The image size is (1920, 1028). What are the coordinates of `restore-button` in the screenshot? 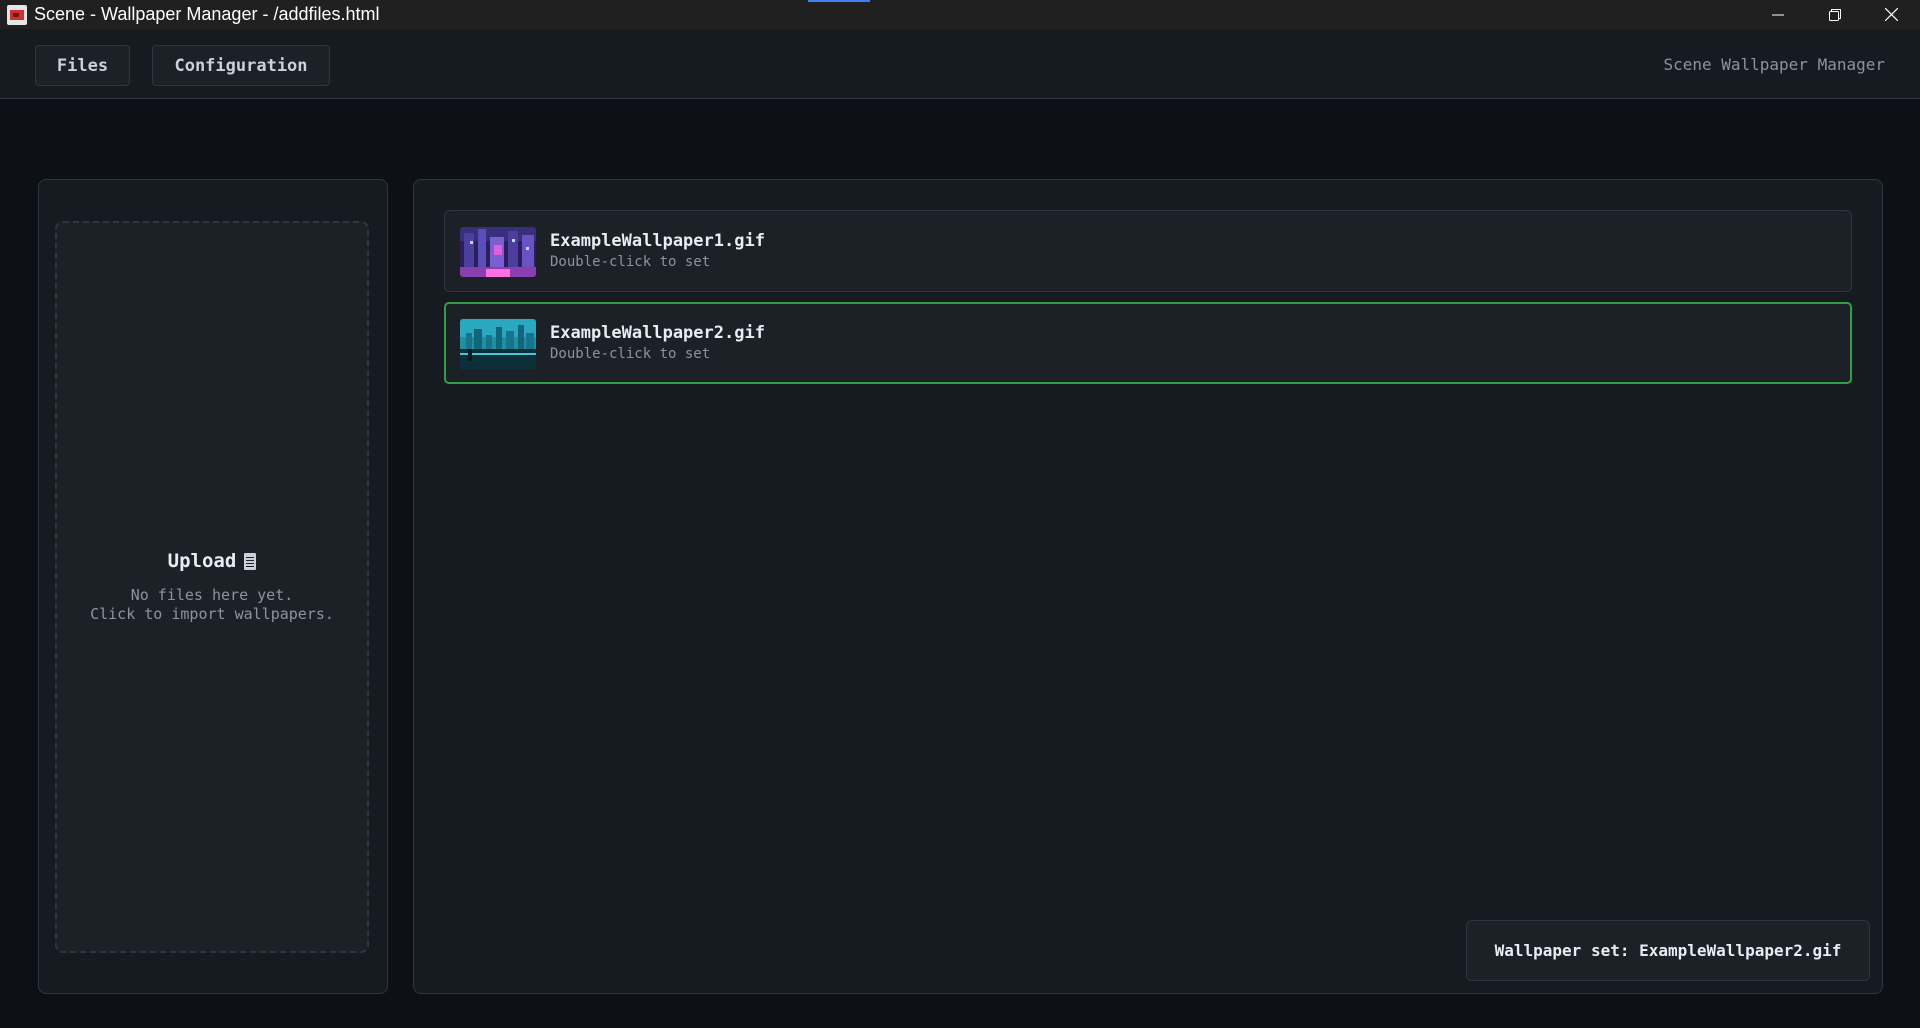 It's located at (1834, 14).